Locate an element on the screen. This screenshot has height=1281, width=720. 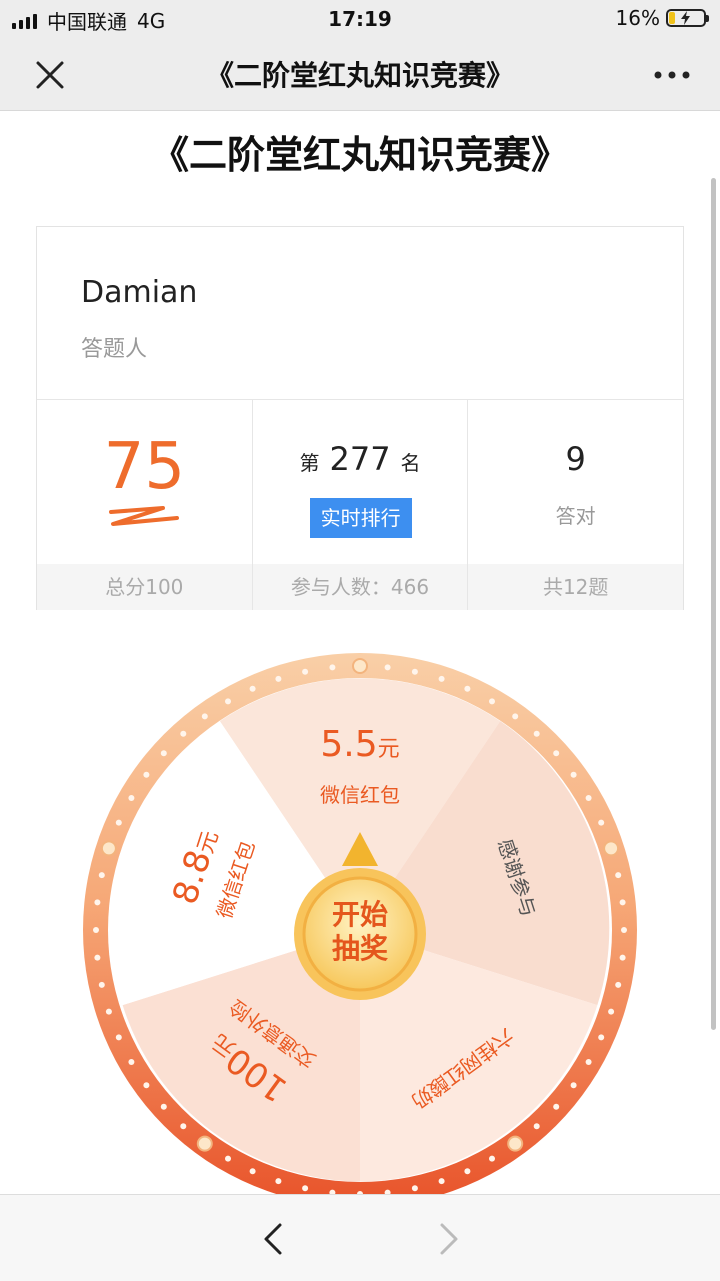
correct-cell: 9 答对 共12题 is located at coordinates (576, 505).